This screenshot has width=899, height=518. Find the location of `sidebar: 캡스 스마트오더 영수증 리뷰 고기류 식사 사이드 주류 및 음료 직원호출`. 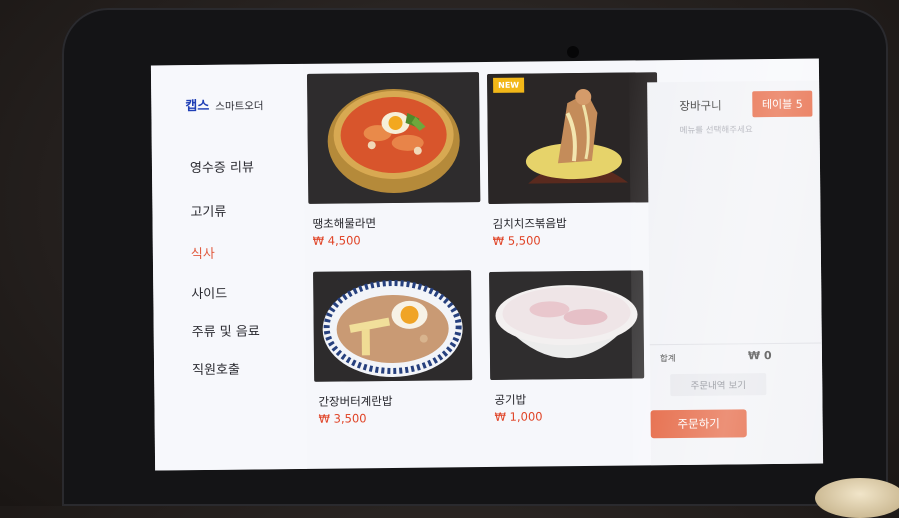

sidebar: 캡스 스마트오더 영수증 리뷰 고기류 식사 사이드 주류 및 음료 직원호출 is located at coordinates (229, 267).